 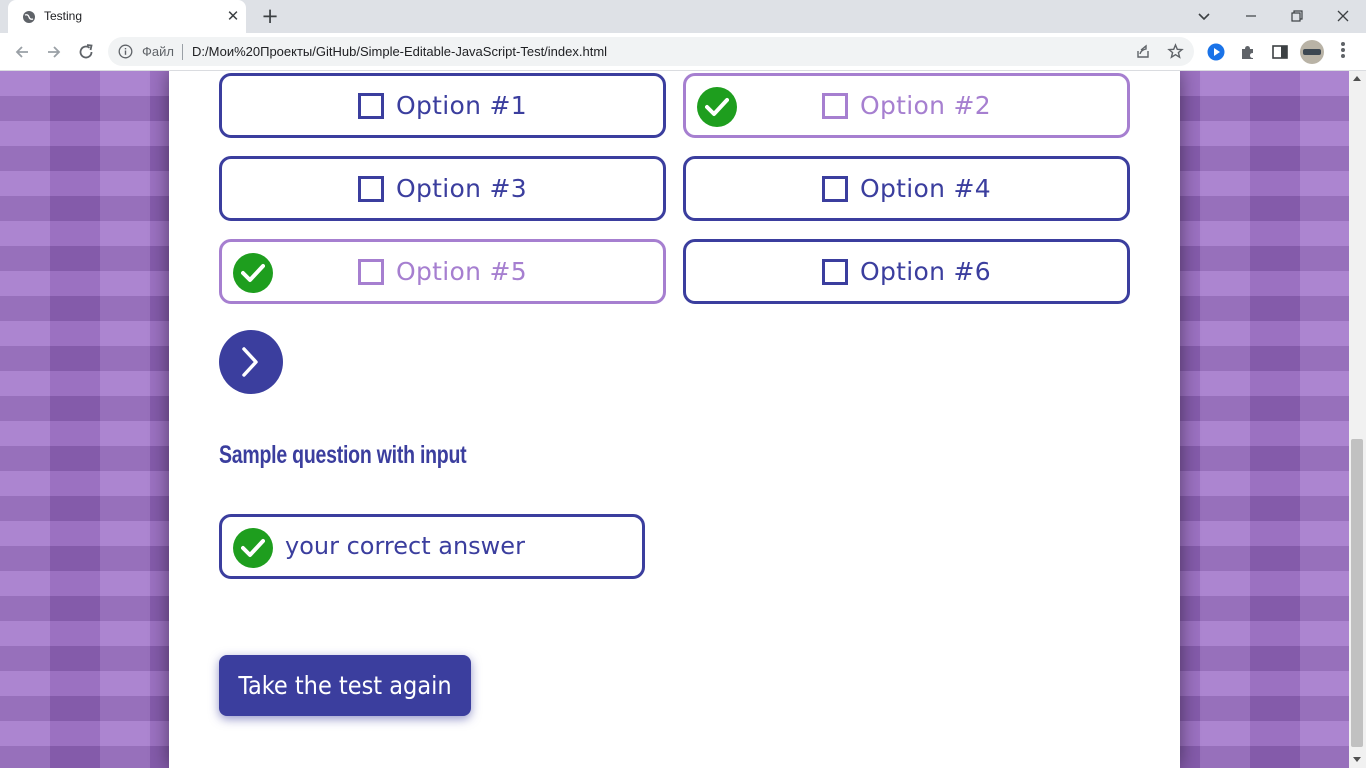 I want to click on puzzle-icon, so click(x=1248, y=52).